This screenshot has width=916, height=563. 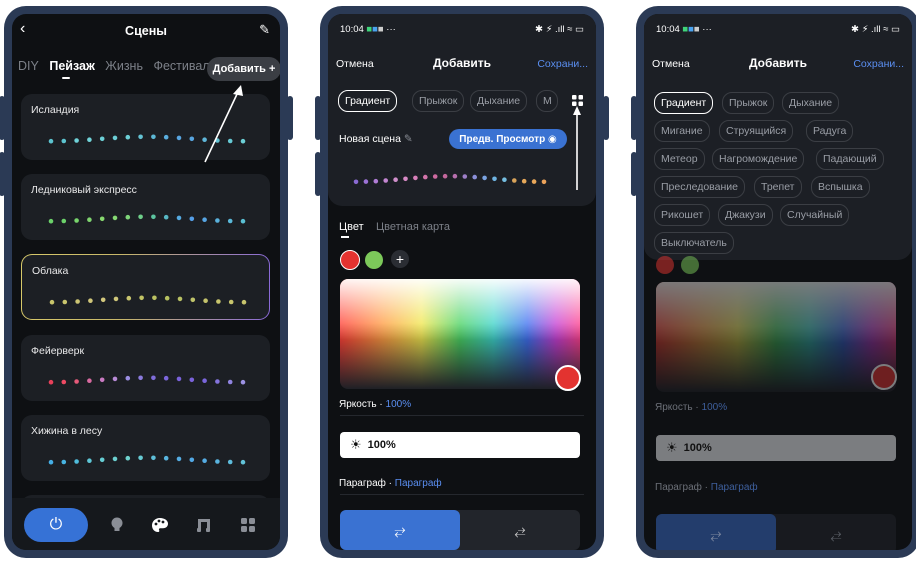 What do you see at coordinates (840, 187) in the screenshot?
I see `effect-chip: Вспышка` at bounding box center [840, 187].